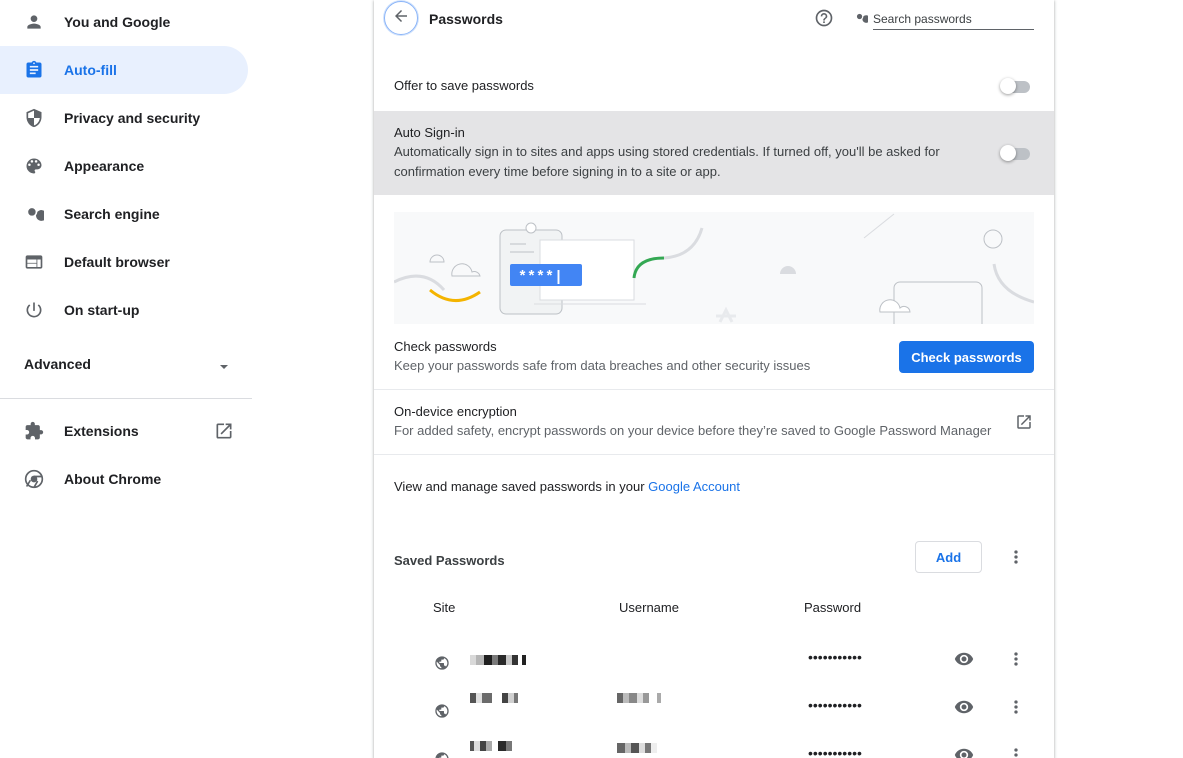 Image resolution: width=1183 pixels, height=758 pixels. Describe the element at coordinates (444, 607) in the screenshot. I see `column-header-site: Site` at that location.